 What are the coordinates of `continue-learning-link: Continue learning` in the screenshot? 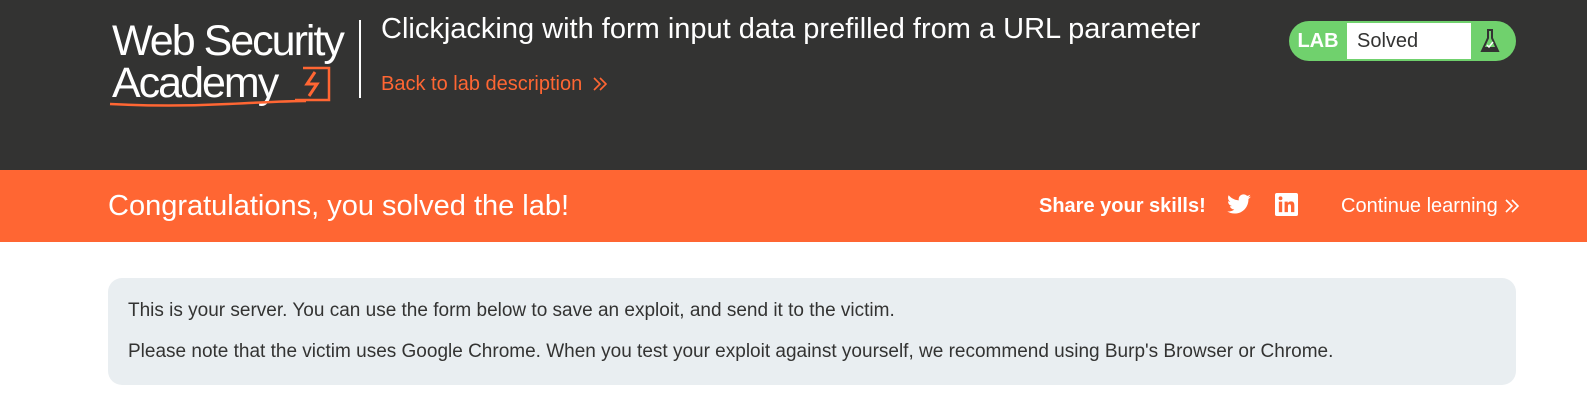 It's located at (1430, 206).